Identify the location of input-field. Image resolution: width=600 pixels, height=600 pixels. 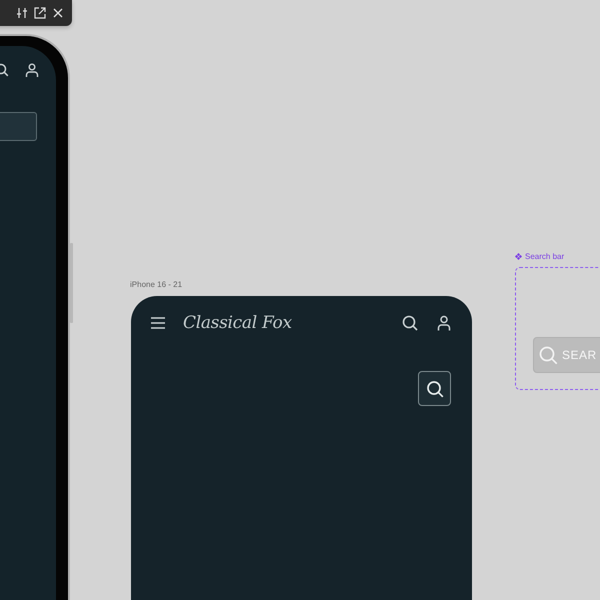
(18, 126).